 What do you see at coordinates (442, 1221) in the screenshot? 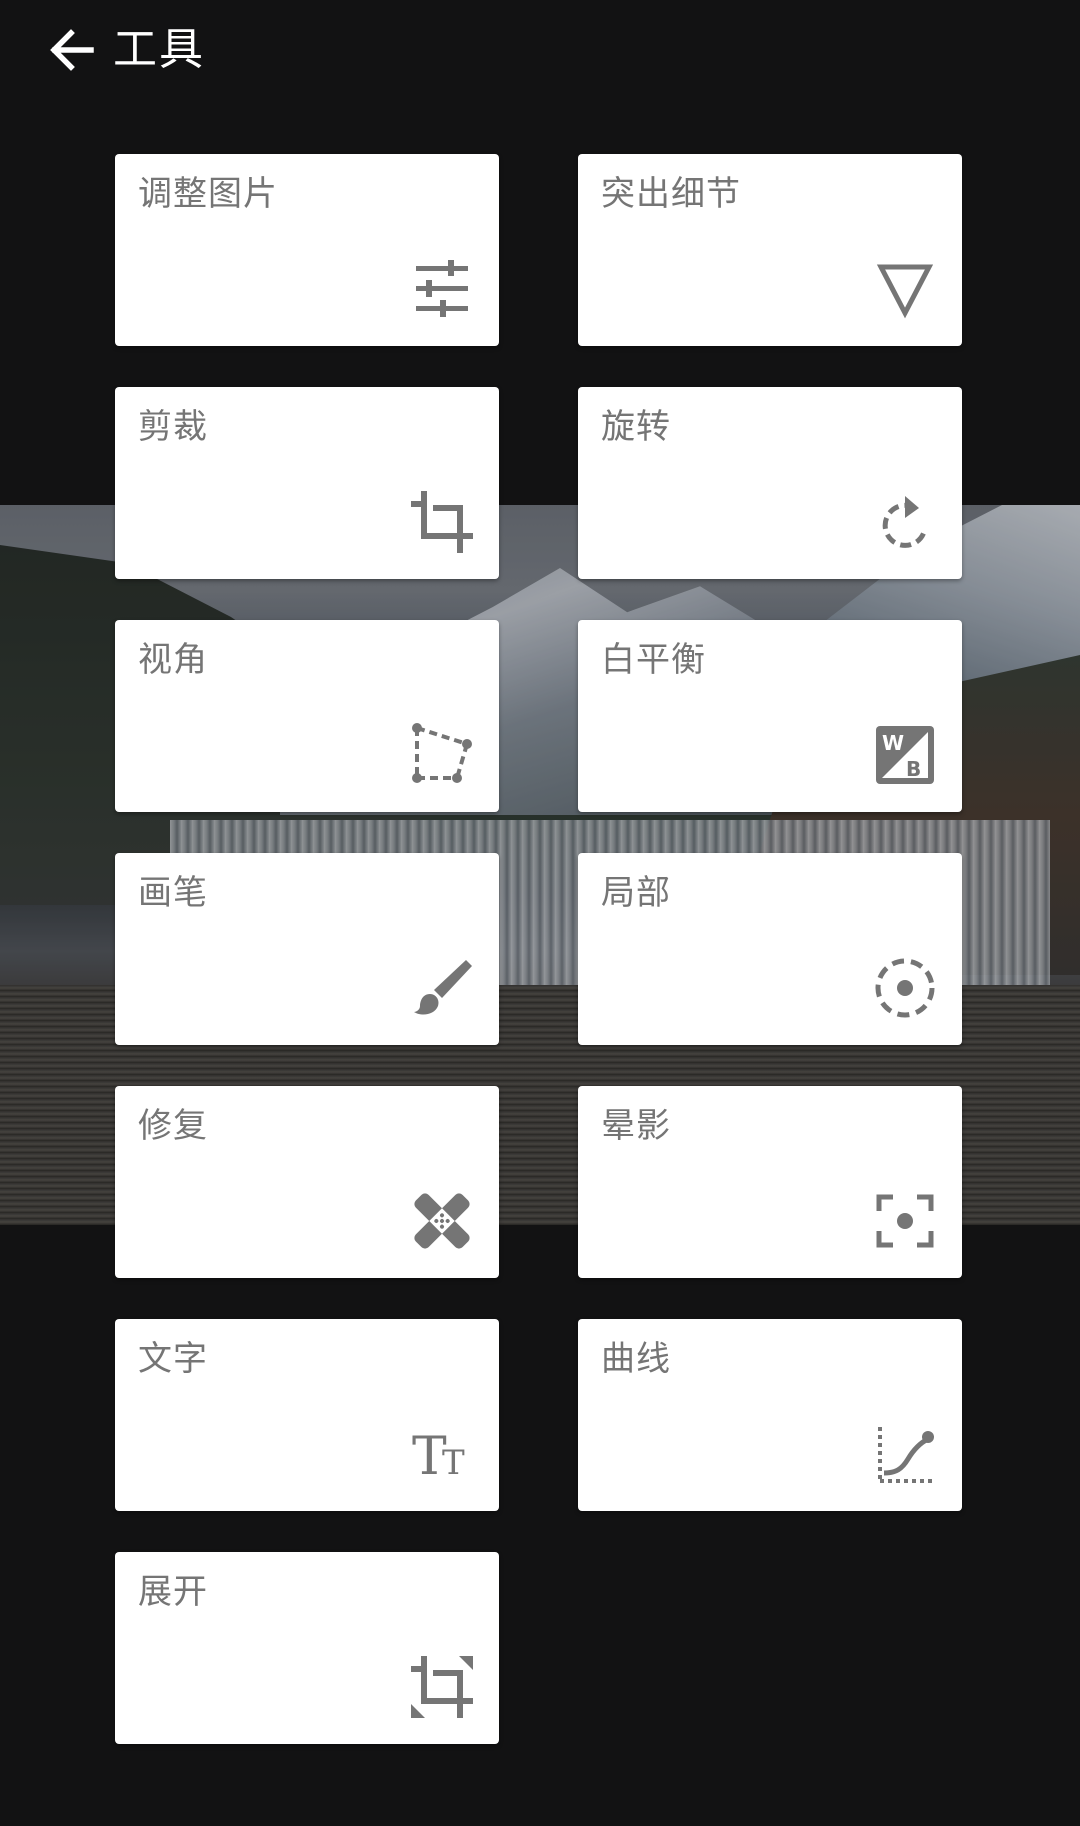
I see `healing-bandage-icon` at bounding box center [442, 1221].